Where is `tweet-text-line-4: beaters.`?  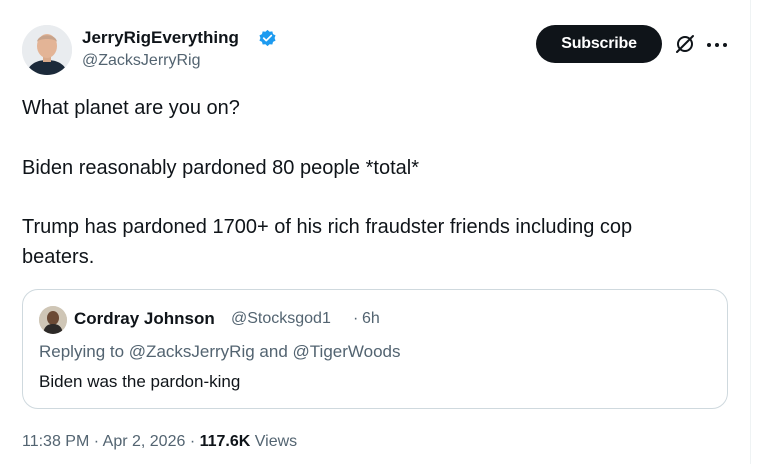 tweet-text-line-4: beaters. is located at coordinates (58, 257).